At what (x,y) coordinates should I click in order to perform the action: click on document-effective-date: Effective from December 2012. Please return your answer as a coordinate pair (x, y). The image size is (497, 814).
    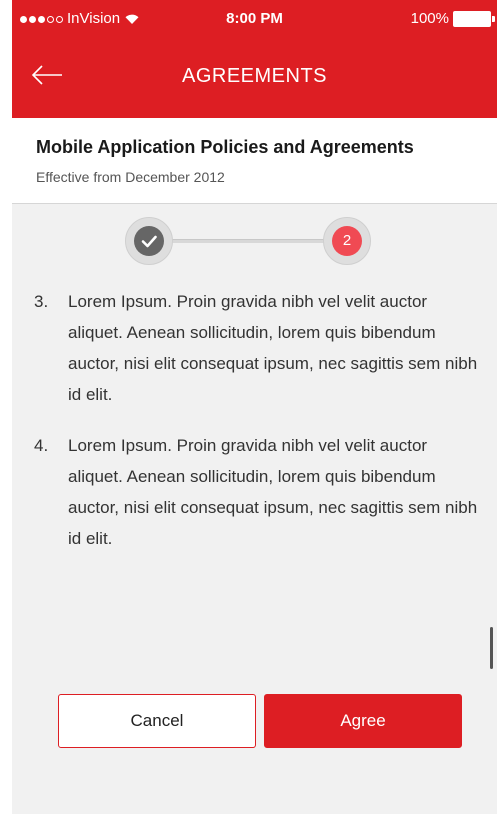
    Looking at the image, I should click on (130, 177).